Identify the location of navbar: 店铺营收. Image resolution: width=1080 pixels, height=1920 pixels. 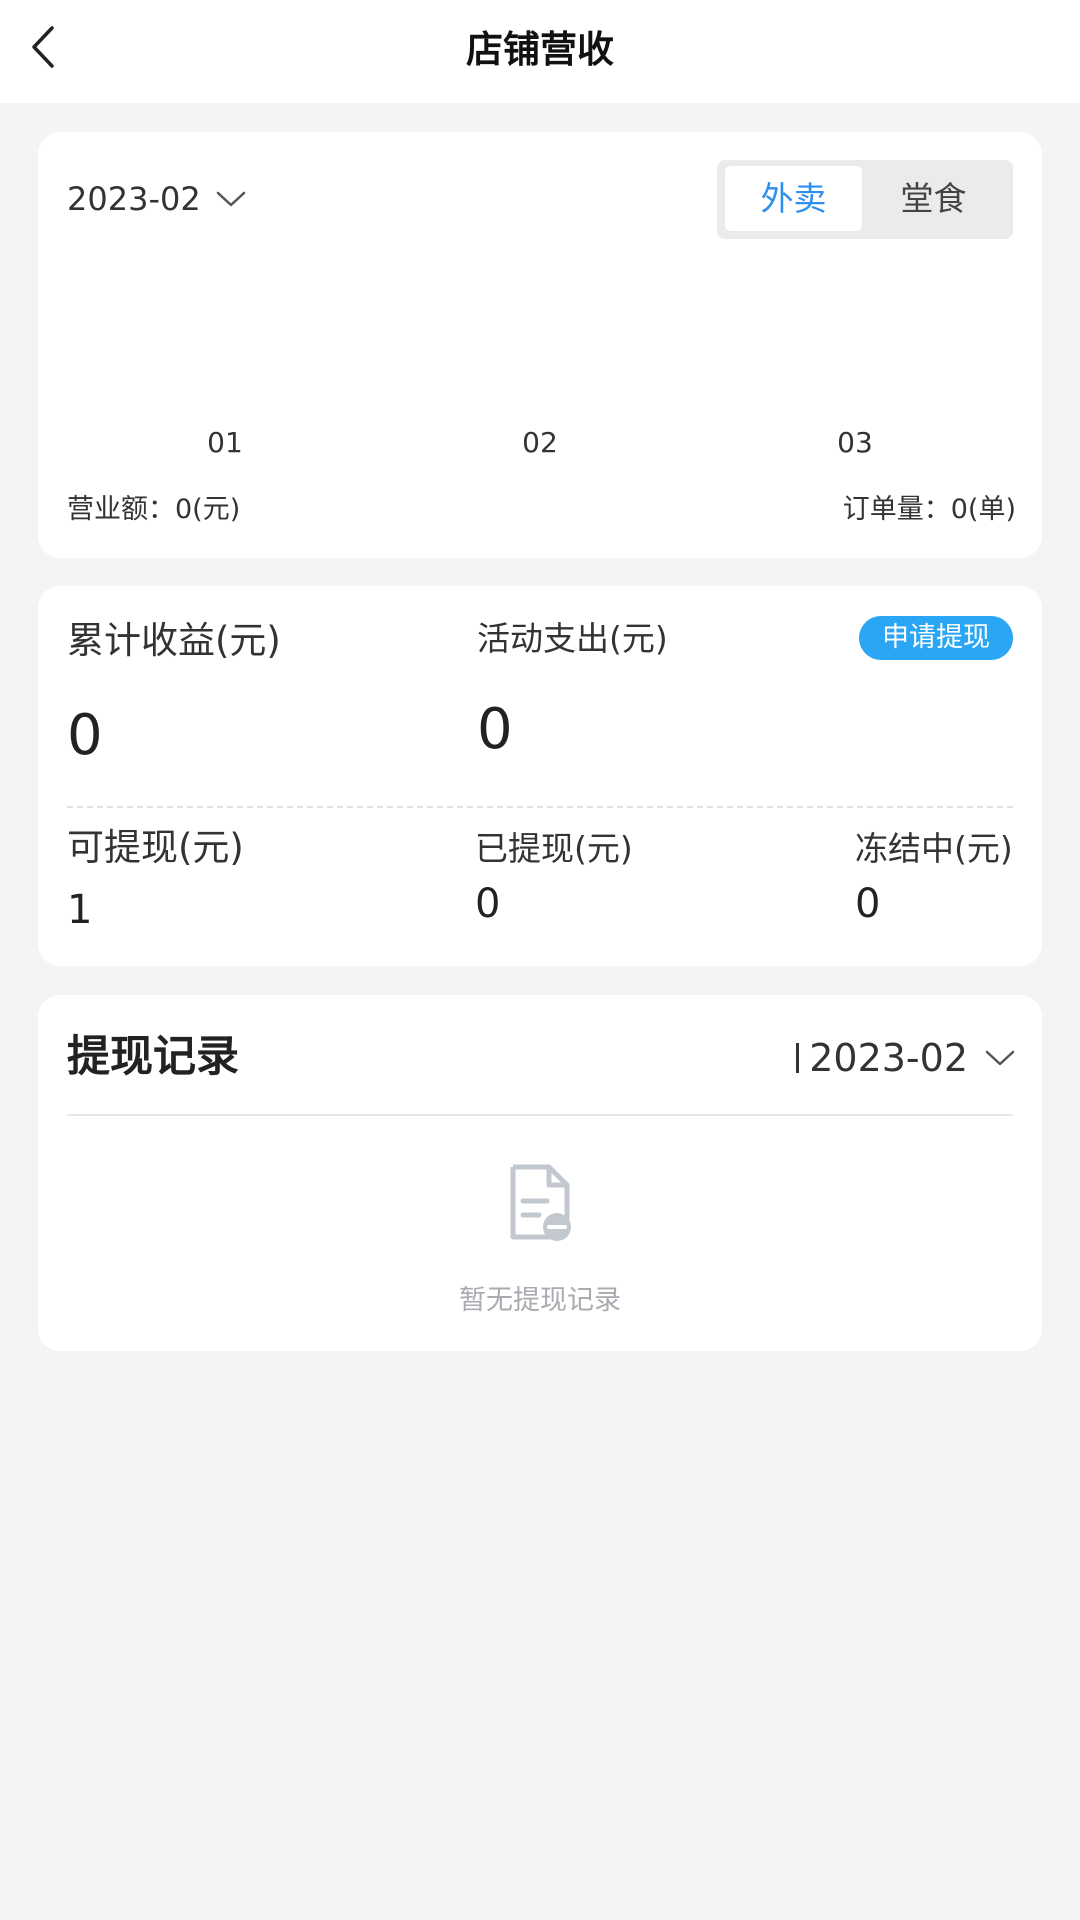
(540, 51).